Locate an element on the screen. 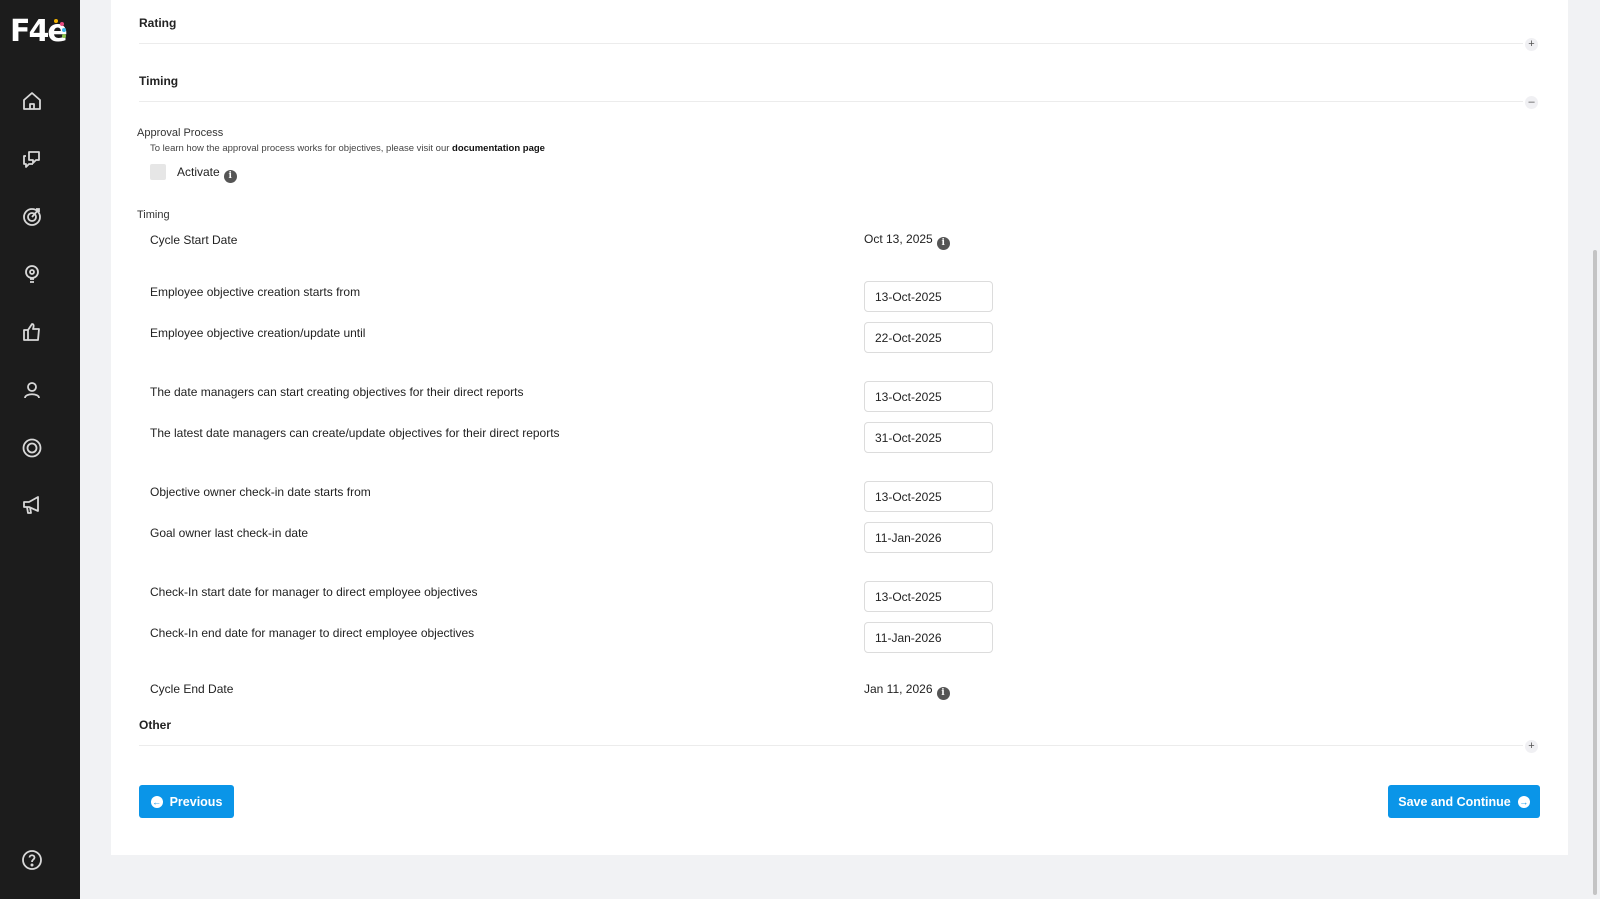 The image size is (1600, 899). home-icon is located at coordinates (32, 101).